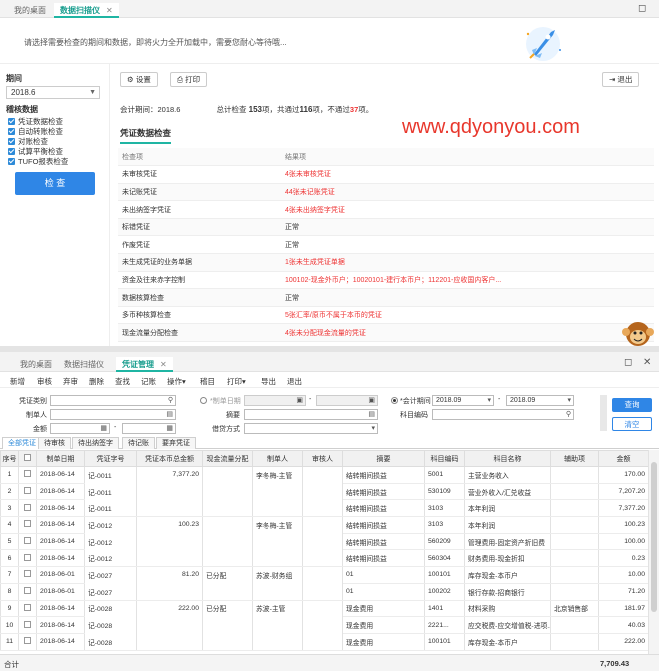  I want to click on subject-button: 稽目, so click(207, 381).